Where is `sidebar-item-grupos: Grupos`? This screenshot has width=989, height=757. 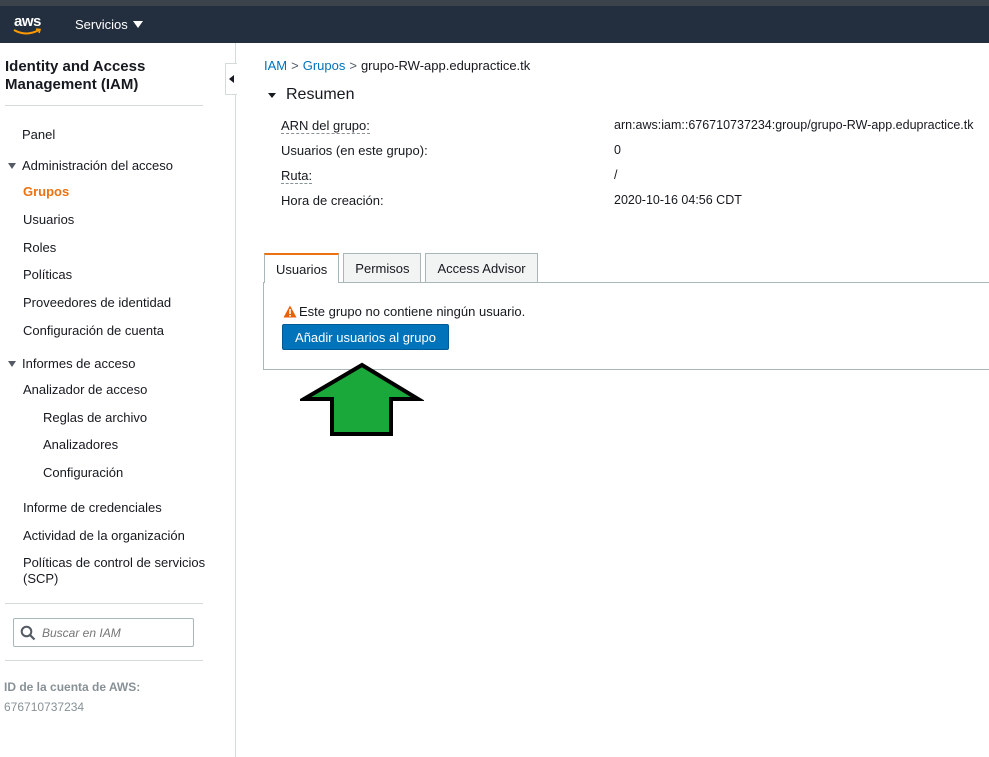 sidebar-item-grupos: Grupos is located at coordinates (46, 191).